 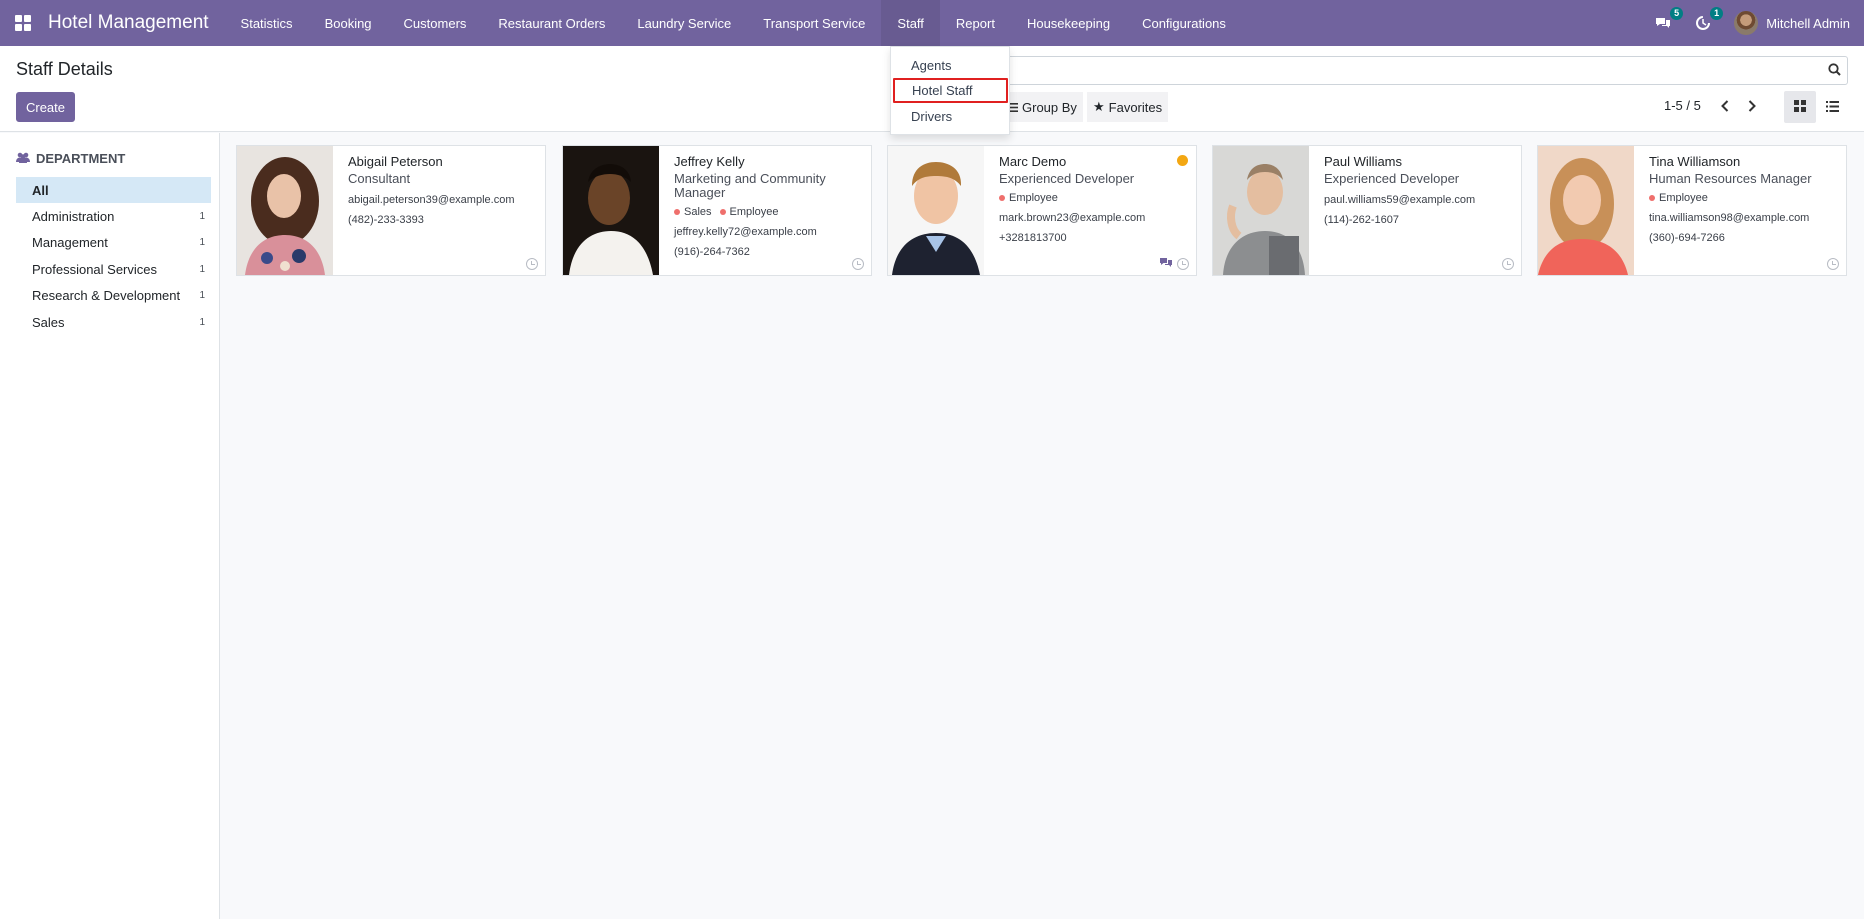 I want to click on presence-status-indicator, so click(x=1182, y=160).